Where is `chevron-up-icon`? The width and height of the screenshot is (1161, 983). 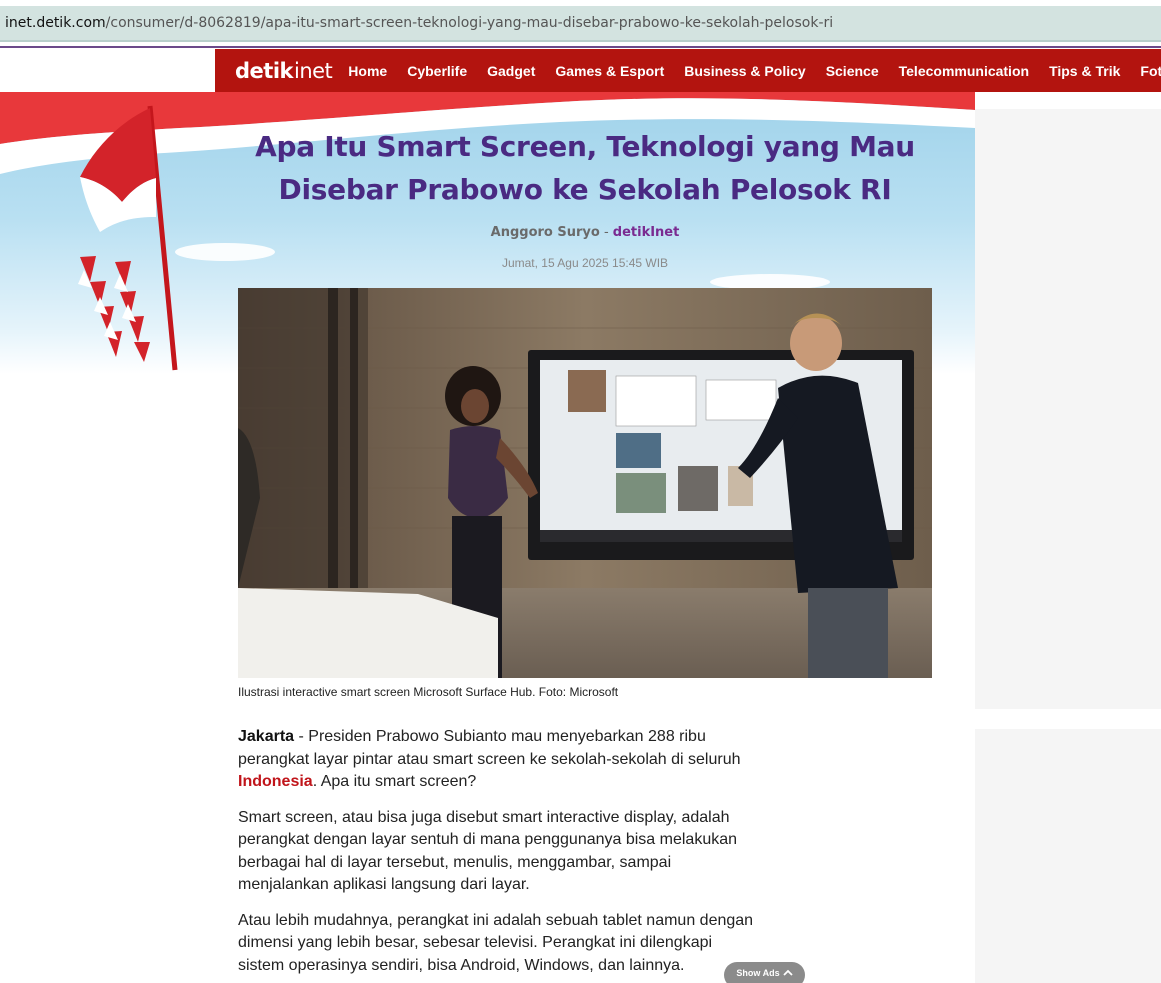
chevron-up-icon is located at coordinates (787, 972).